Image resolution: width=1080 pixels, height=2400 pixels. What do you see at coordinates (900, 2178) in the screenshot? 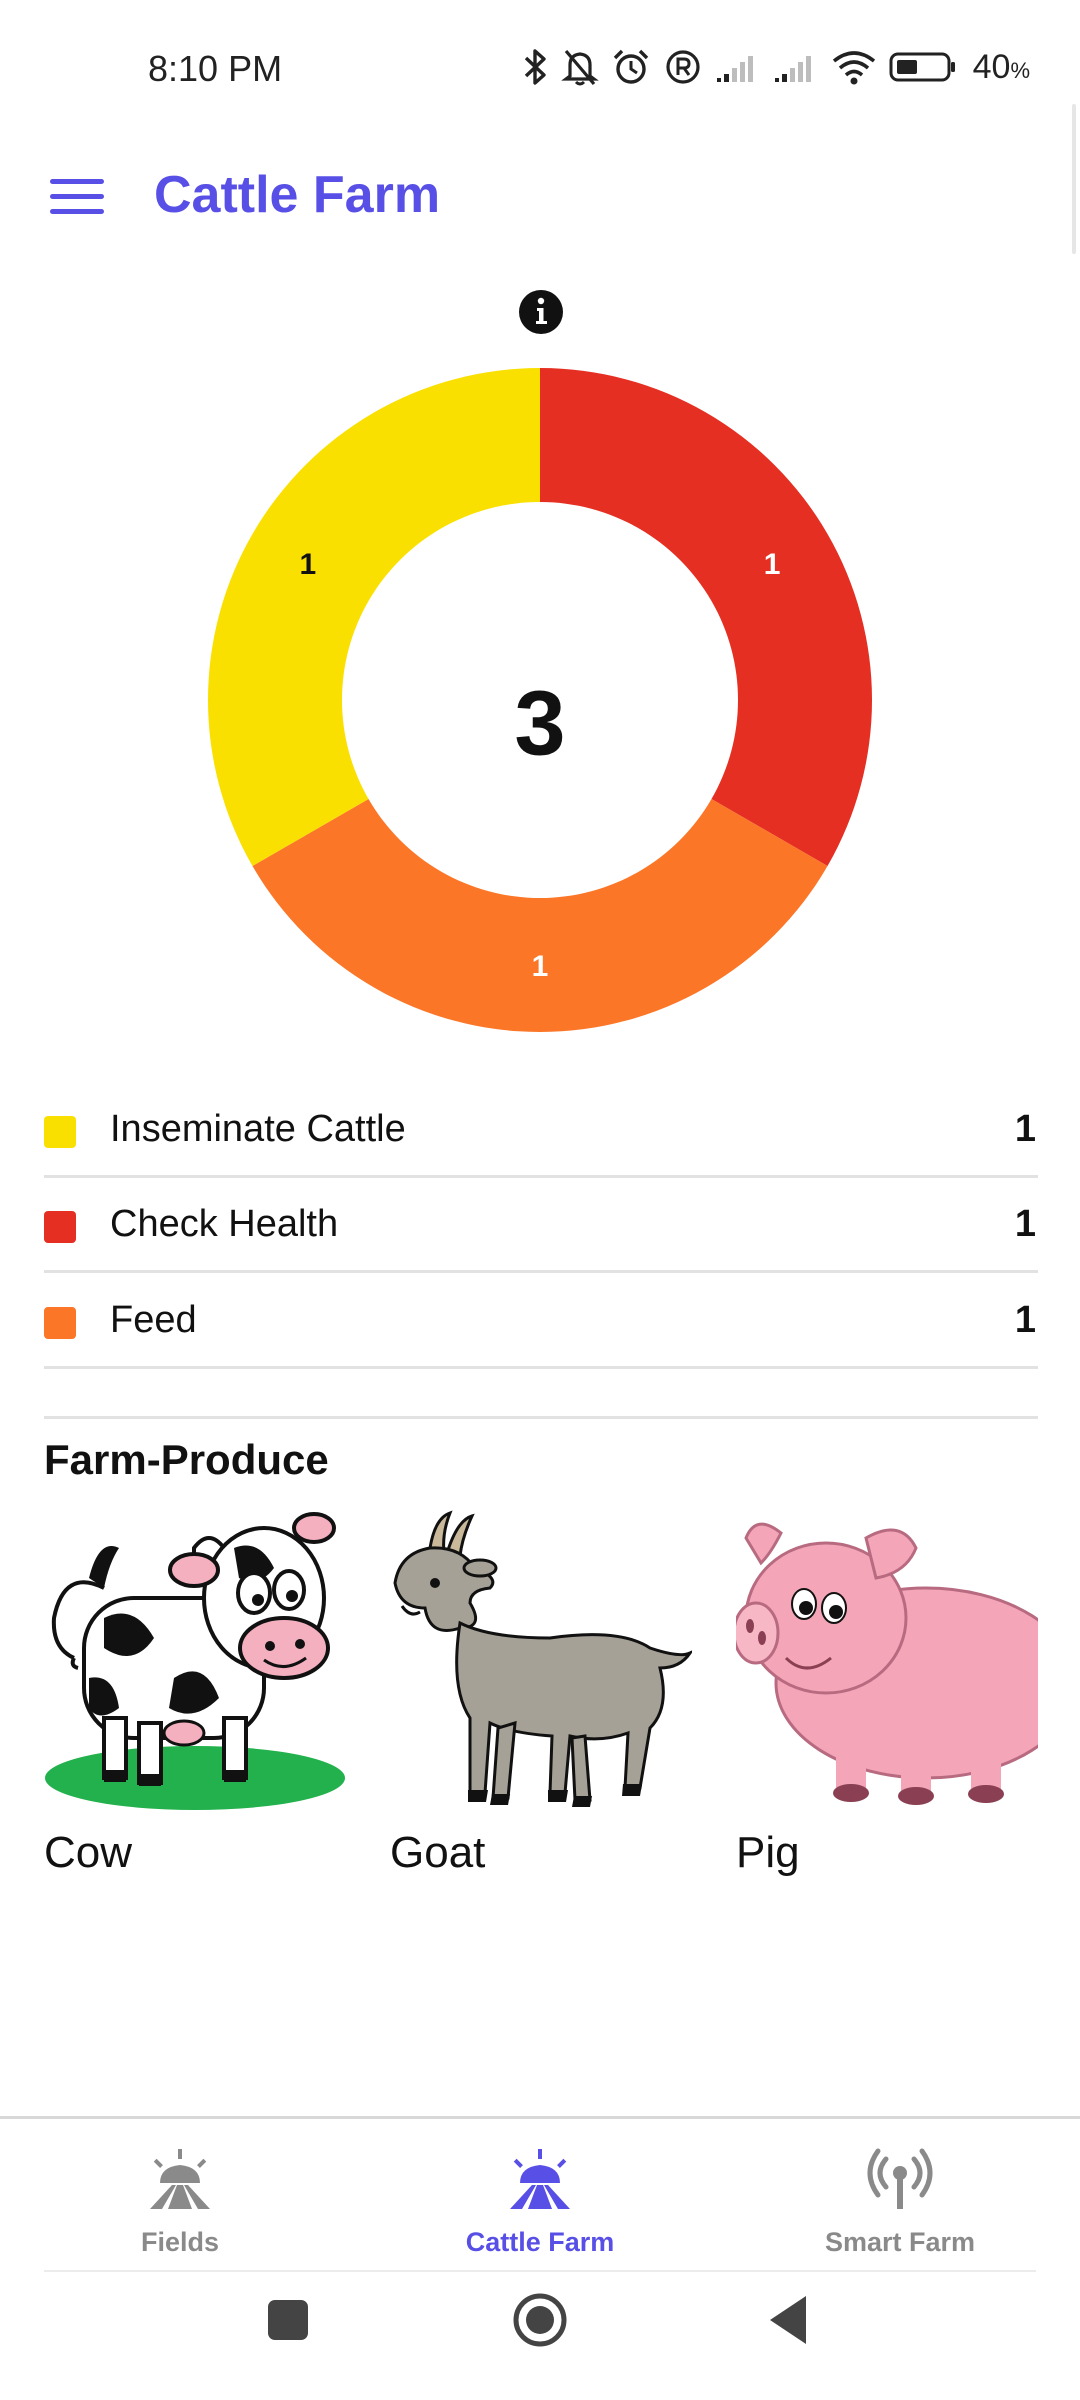
I see `antenna-icon` at bounding box center [900, 2178].